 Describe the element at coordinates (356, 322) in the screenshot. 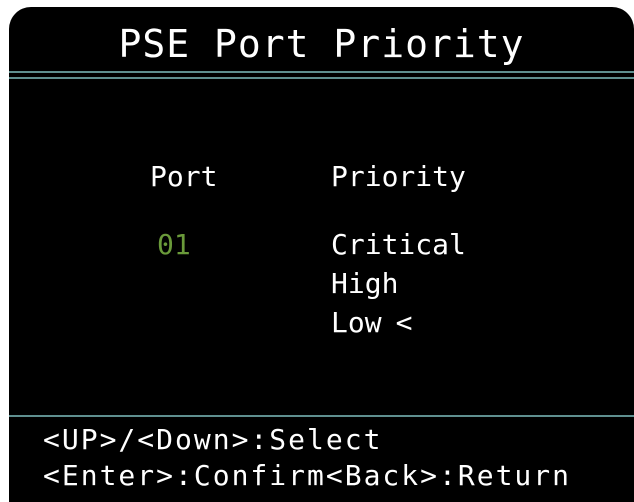

I see `priority-option-label: Low` at that location.